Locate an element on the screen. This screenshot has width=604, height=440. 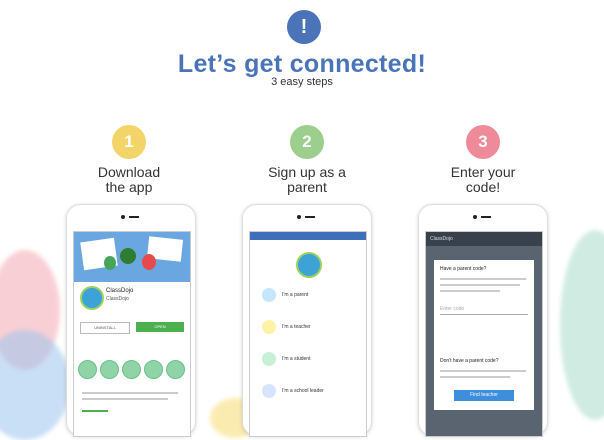
page-subtitle: 3 easy steps is located at coordinates (302, 82).